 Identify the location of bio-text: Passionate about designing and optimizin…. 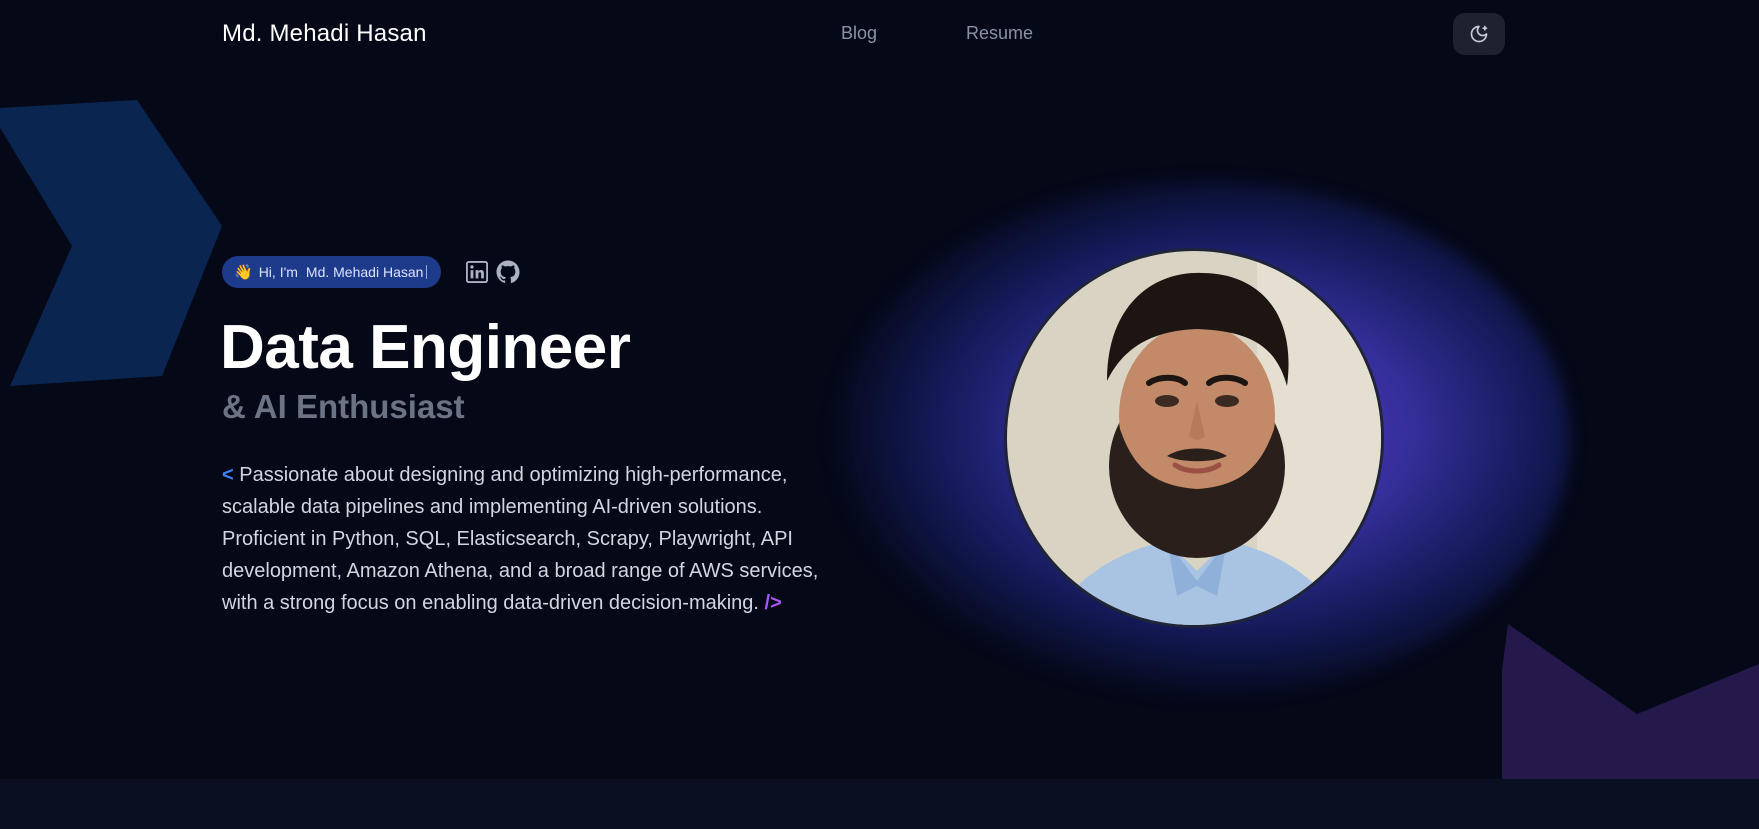
(520, 539).